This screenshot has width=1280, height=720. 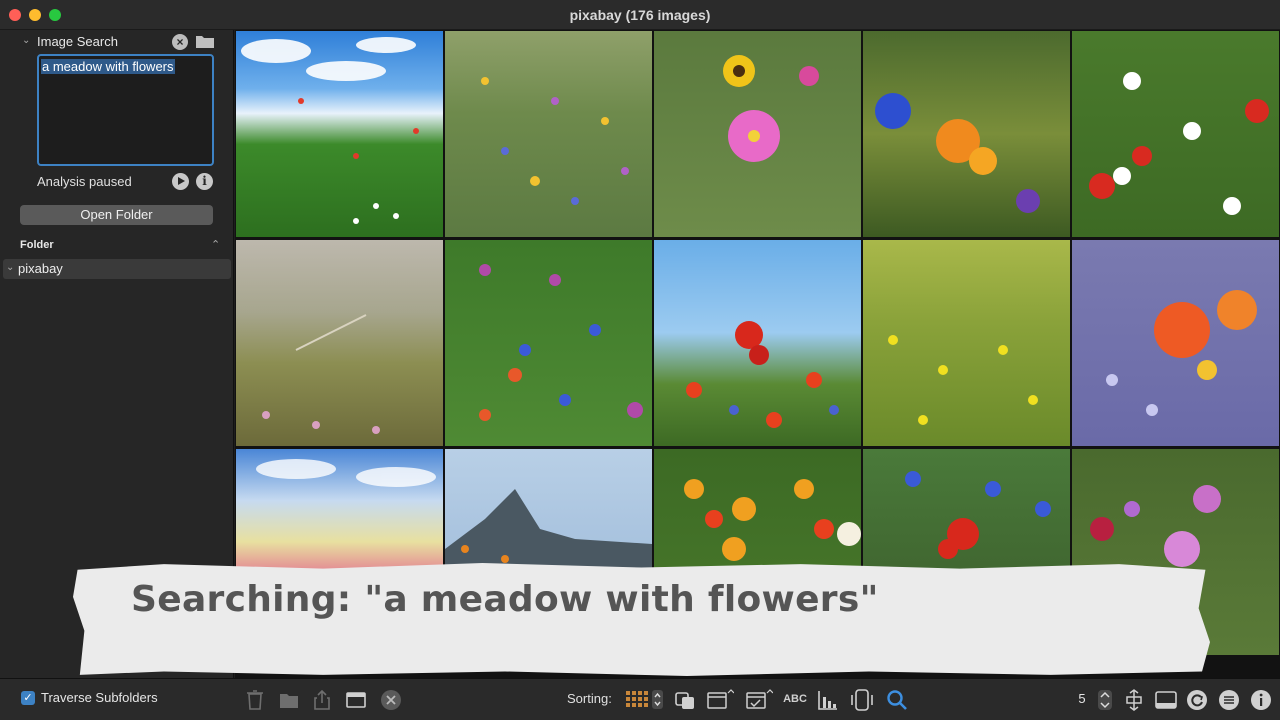 What do you see at coordinates (255, 700) in the screenshot?
I see `trash-icon` at bounding box center [255, 700].